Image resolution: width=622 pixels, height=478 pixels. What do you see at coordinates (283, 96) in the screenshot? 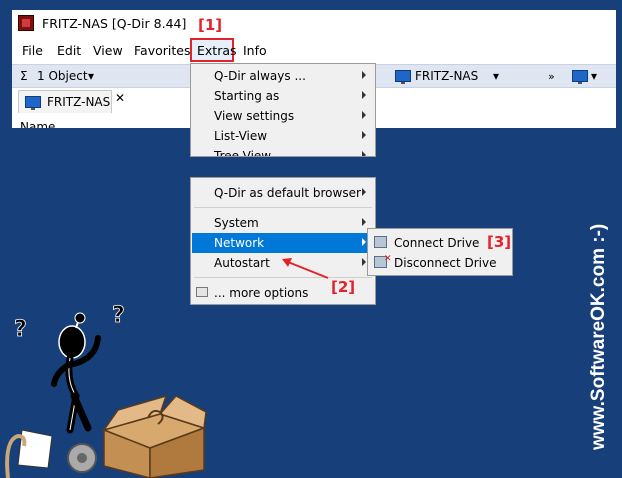
I see `menu-item-starting-as: Starting as` at bounding box center [283, 96].